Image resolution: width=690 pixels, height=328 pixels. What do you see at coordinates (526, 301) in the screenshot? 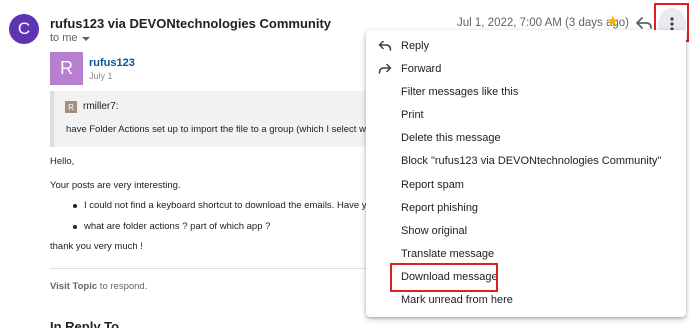
I see `menu-item-mark-unread: Mark unread from here` at bounding box center [526, 301].